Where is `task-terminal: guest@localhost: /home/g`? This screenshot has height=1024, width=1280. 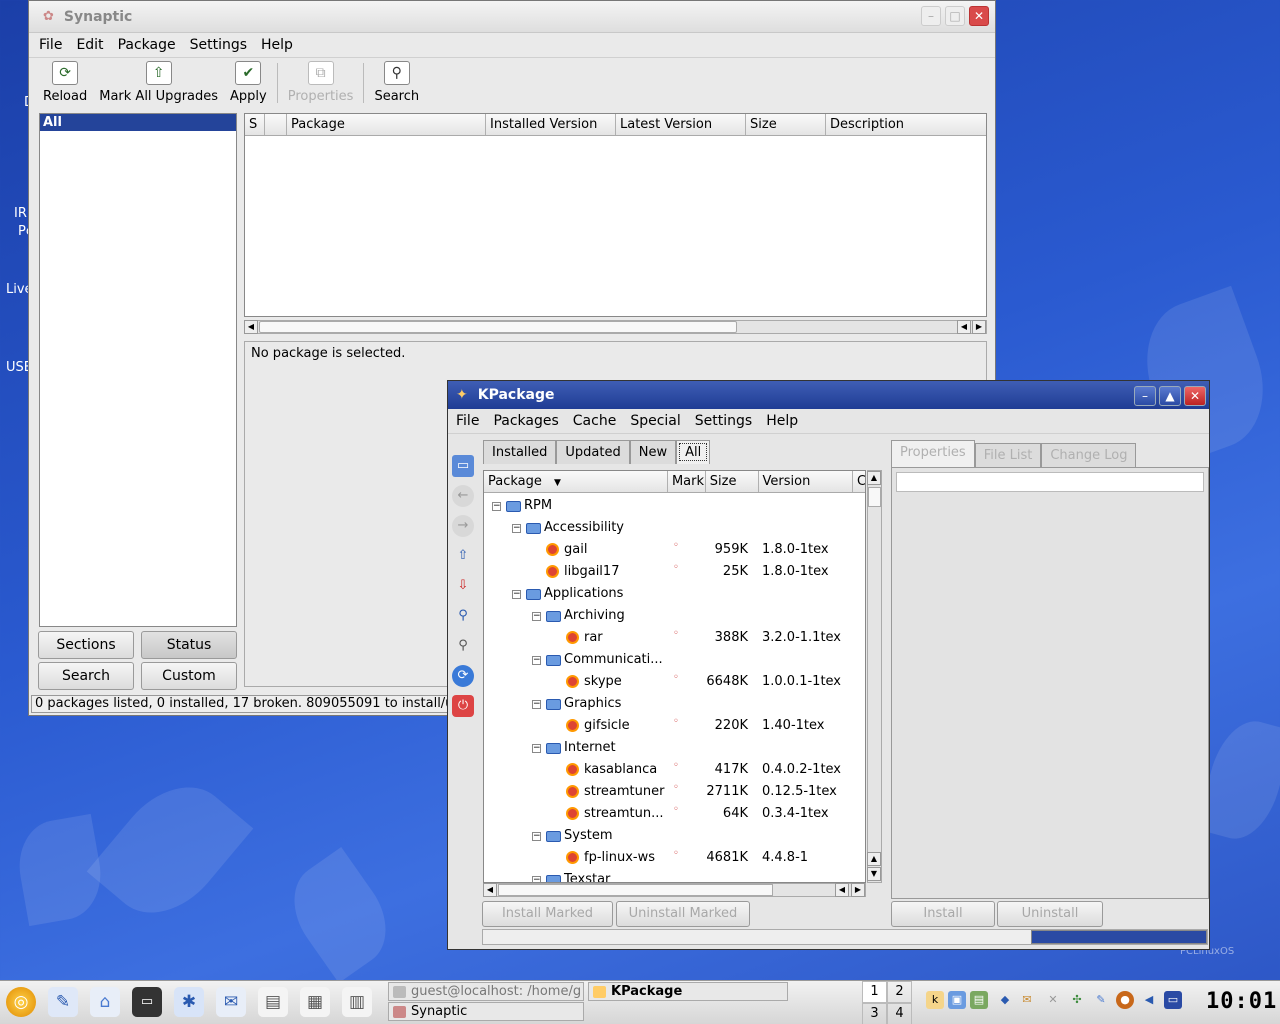 task-terminal: guest@localhost: /home/g is located at coordinates (486, 991).